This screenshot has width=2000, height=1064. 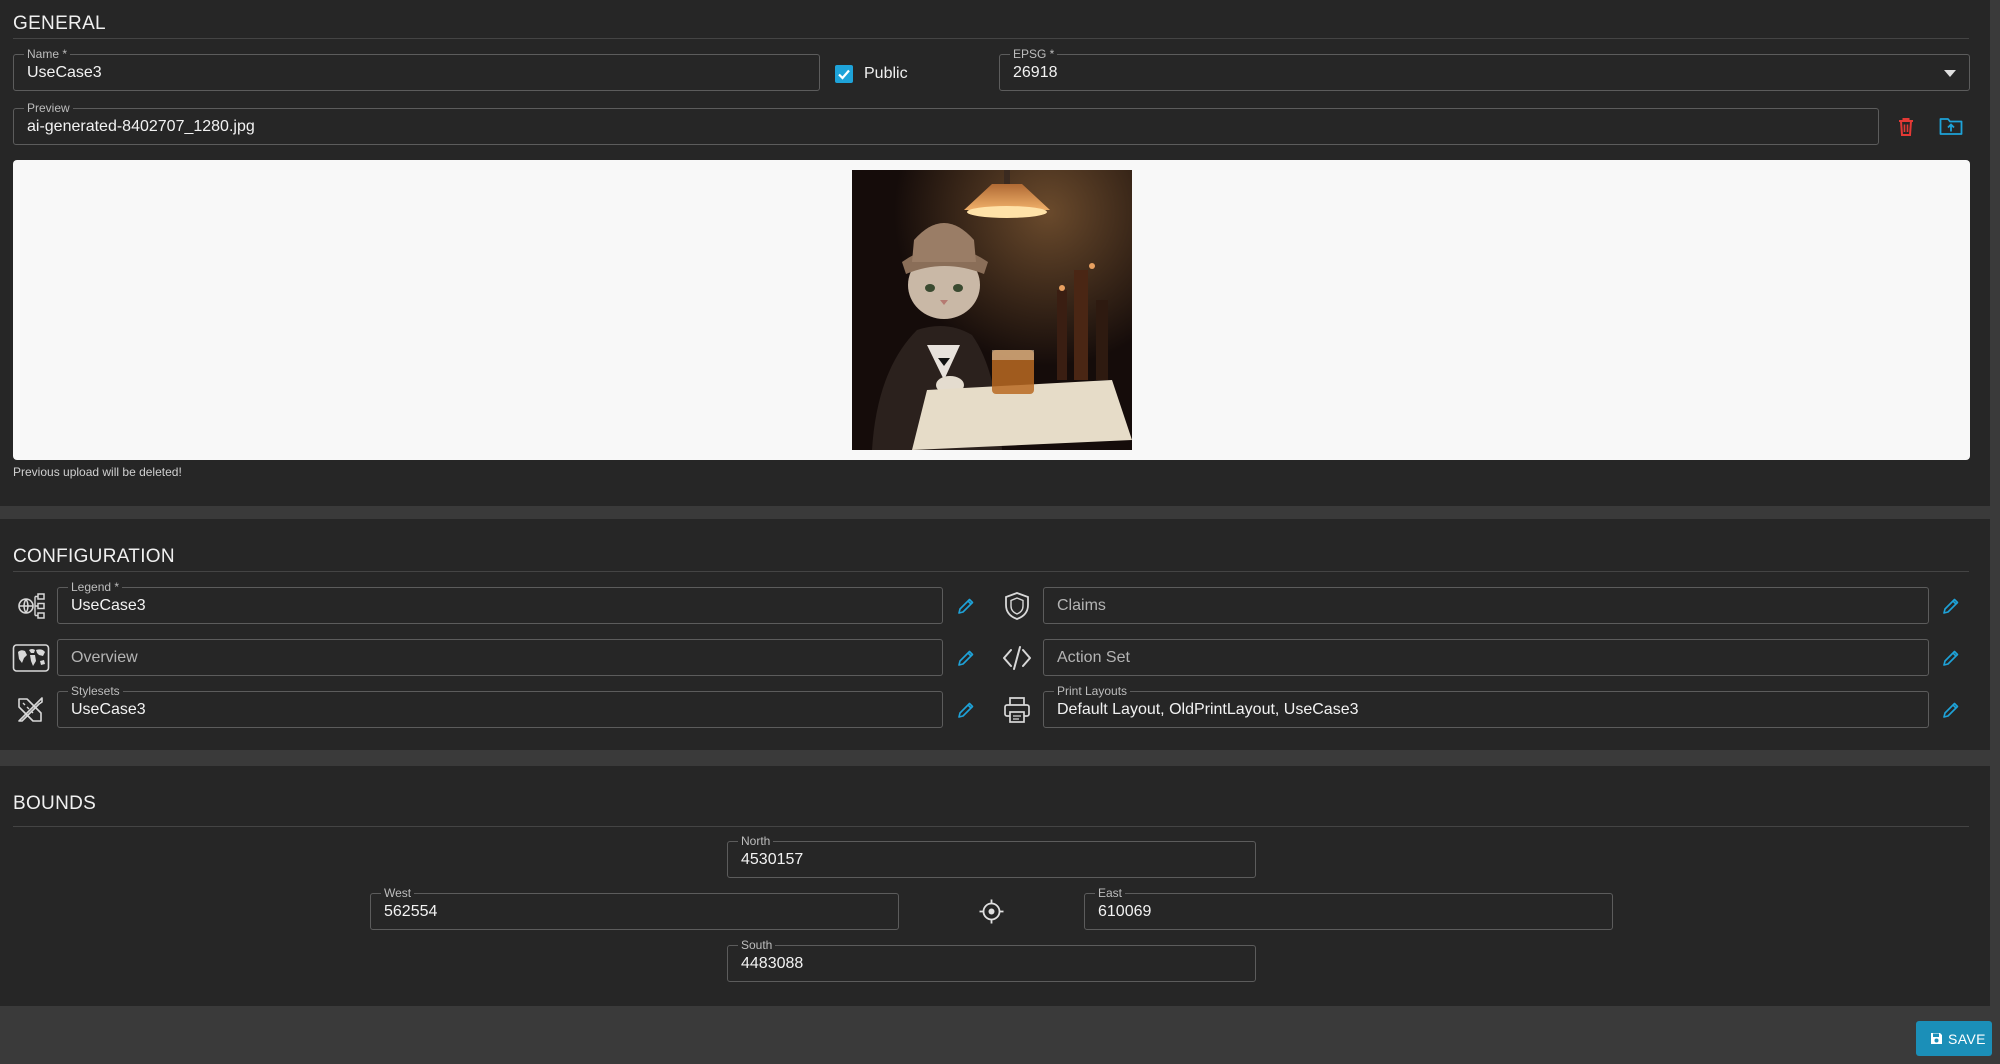 I want to click on bounds-divider, so click(x=991, y=826).